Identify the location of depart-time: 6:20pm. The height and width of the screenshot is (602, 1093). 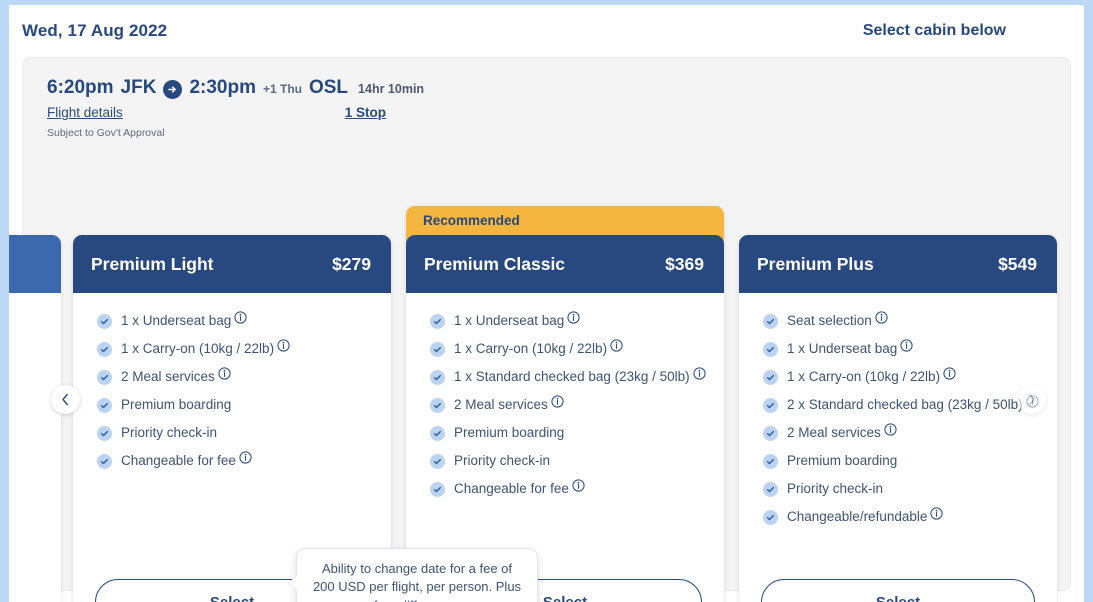
(80, 87).